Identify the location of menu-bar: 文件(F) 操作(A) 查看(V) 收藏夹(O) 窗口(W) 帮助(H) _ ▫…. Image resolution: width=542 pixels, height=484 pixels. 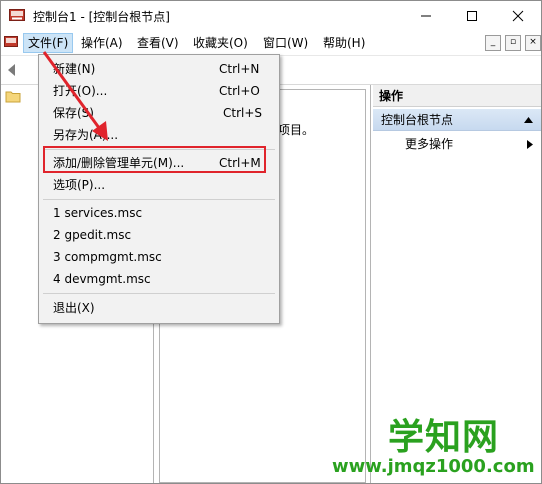
(271, 43).